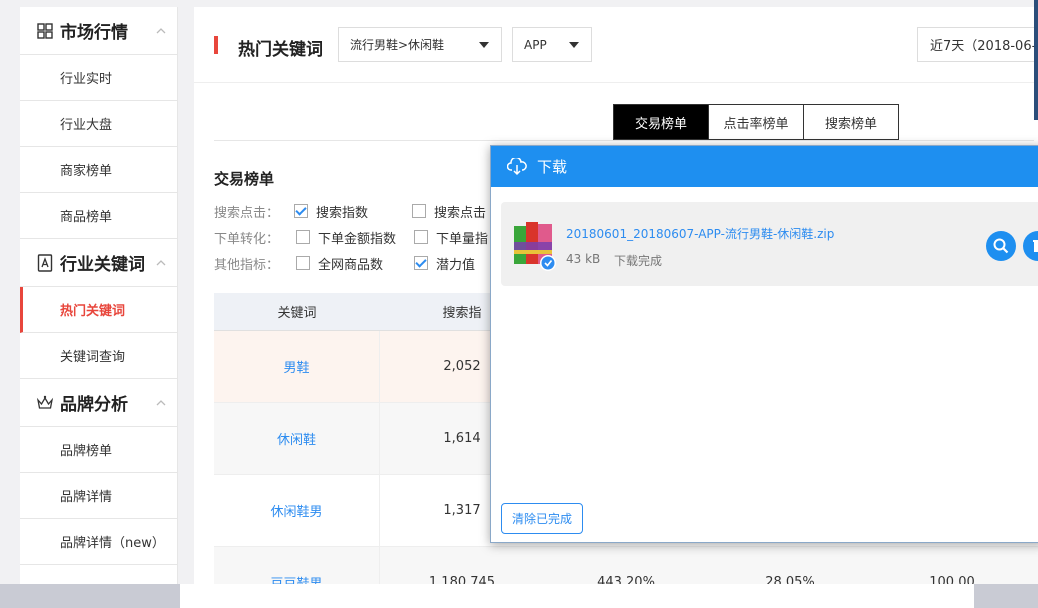  What do you see at coordinates (45, 403) in the screenshot?
I see `crown-icon` at bounding box center [45, 403].